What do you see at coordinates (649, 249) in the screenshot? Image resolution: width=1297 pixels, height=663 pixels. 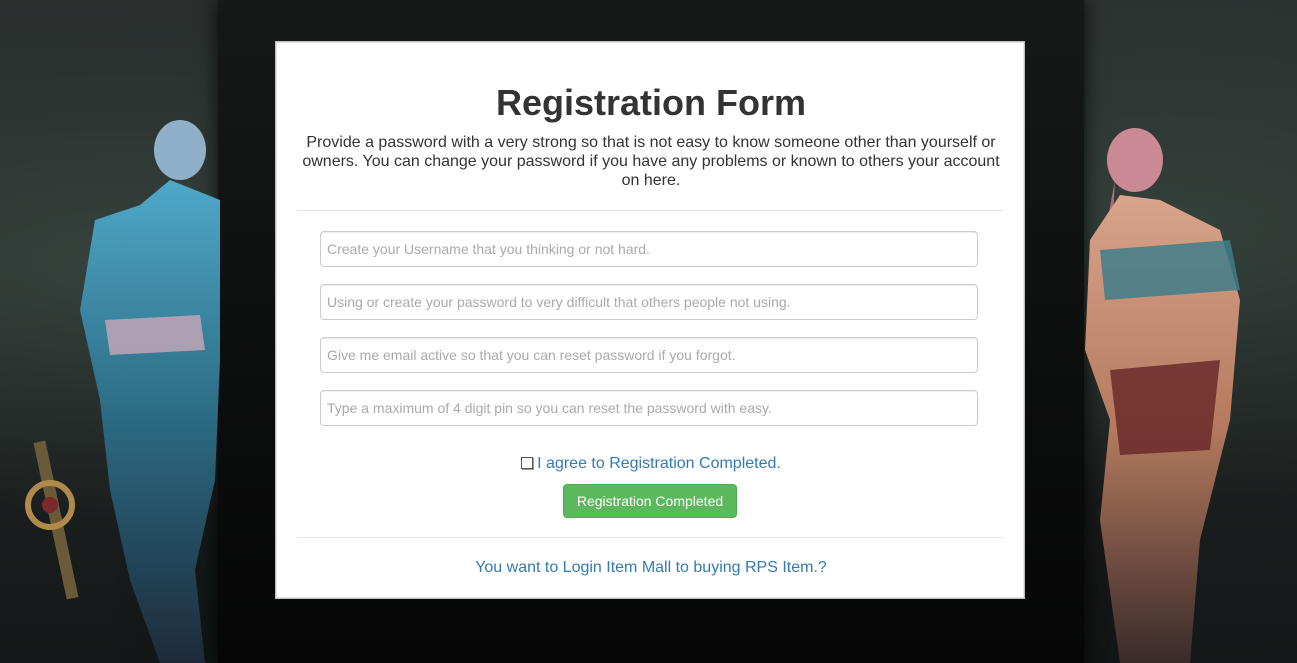 I see `username-input` at bounding box center [649, 249].